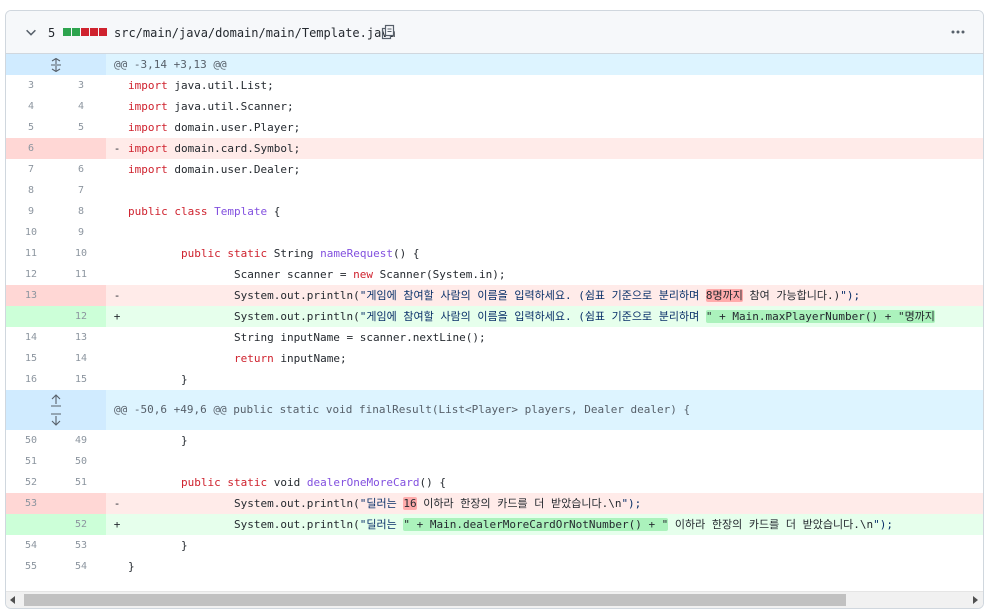  What do you see at coordinates (31, 295) in the screenshot?
I see `old-line-number: 13` at bounding box center [31, 295].